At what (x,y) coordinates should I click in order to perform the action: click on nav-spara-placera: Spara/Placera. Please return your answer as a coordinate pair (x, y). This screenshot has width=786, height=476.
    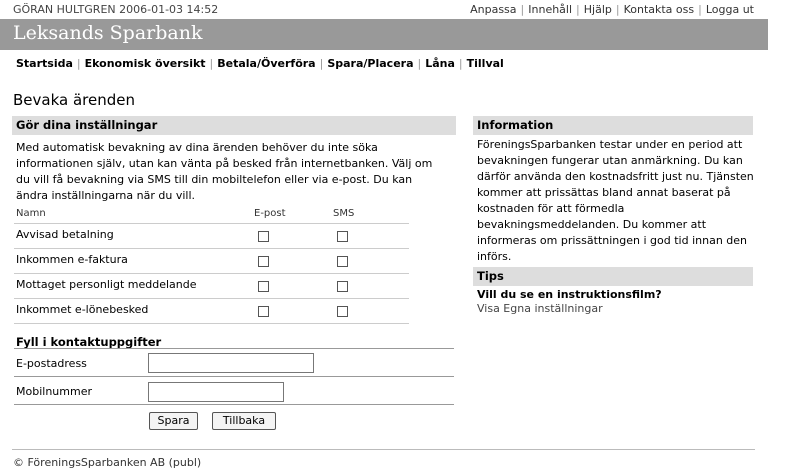
    Looking at the image, I should click on (370, 63).